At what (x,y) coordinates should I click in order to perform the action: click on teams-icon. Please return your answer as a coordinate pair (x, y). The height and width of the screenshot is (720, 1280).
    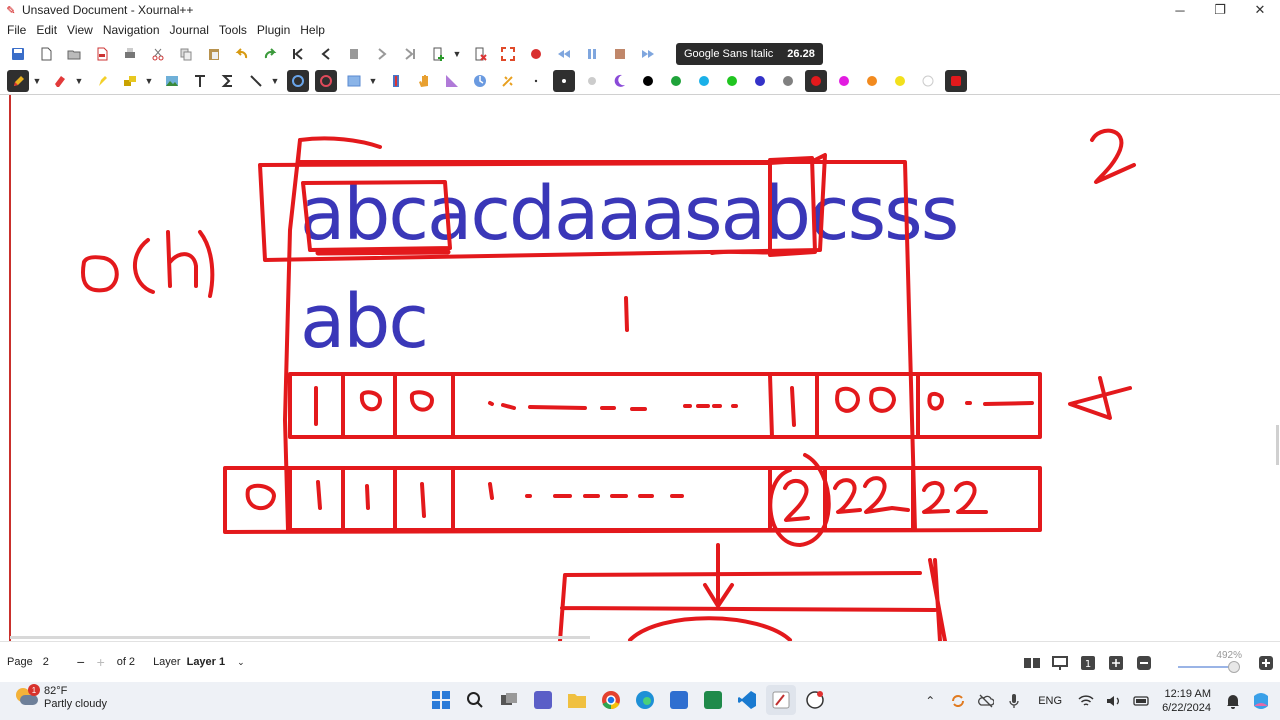
    Looking at the image, I should click on (543, 700).